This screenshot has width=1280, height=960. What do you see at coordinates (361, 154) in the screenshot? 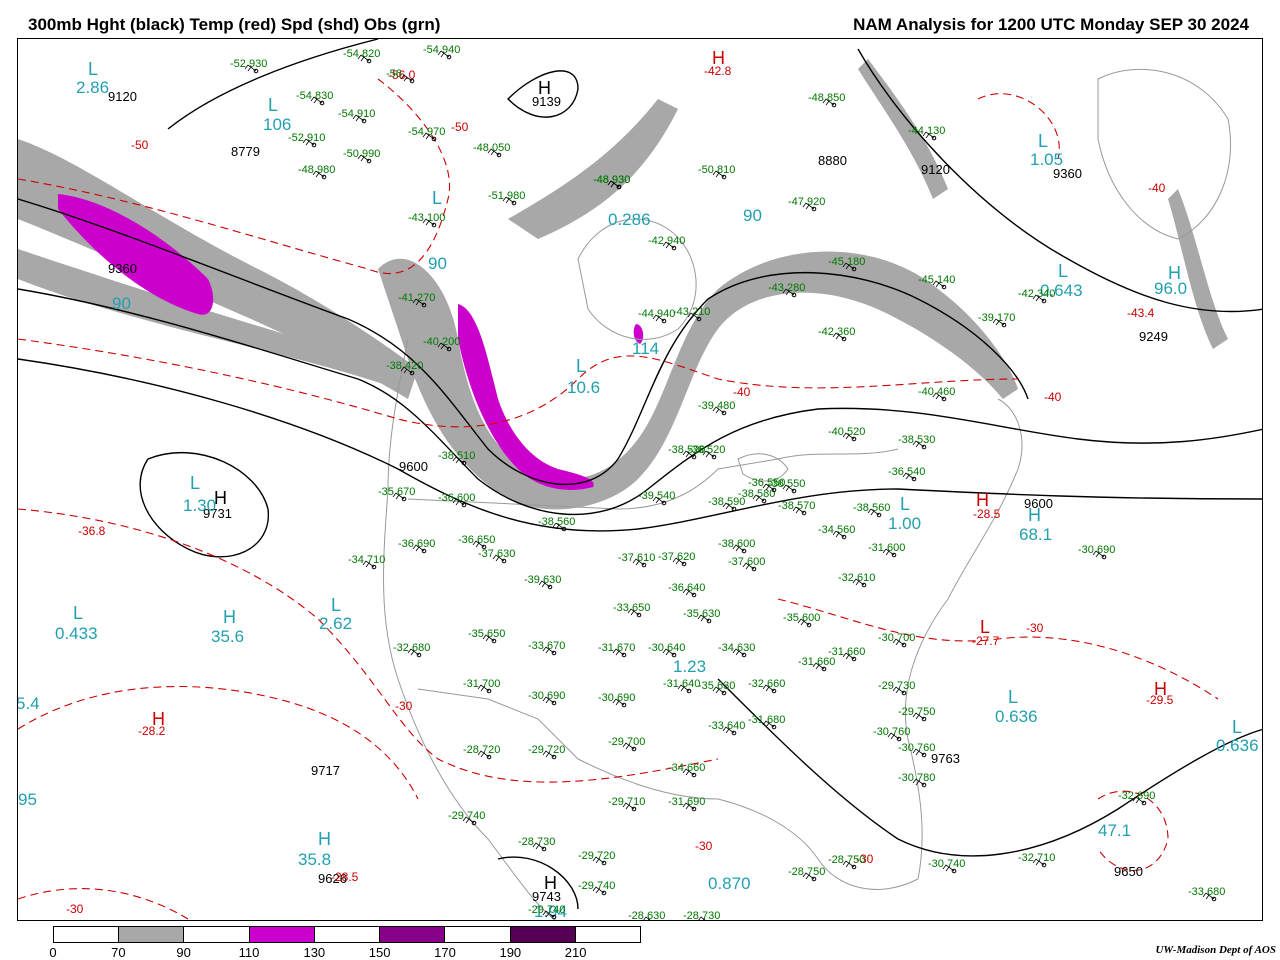
I see `station-observation: -50 990` at bounding box center [361, 154].